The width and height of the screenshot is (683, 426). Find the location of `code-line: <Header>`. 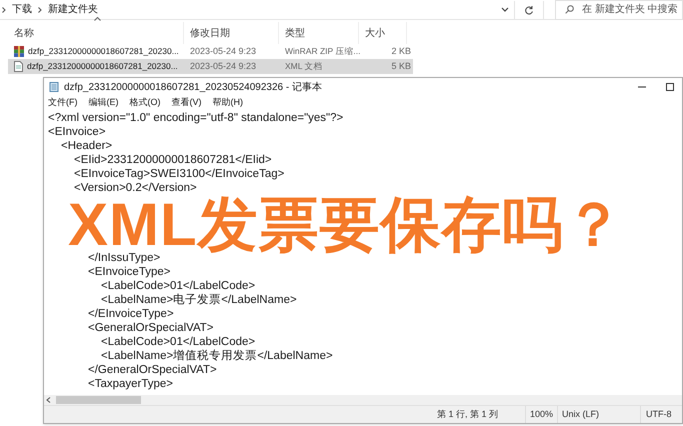

code-line: <Header> is located at coordinates (86, 146).